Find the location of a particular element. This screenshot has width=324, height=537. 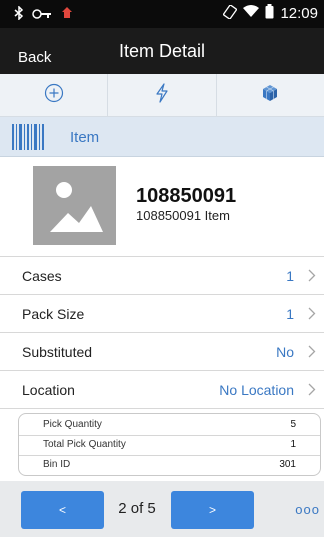

previous-button: < is located at coordinates (62, 510).